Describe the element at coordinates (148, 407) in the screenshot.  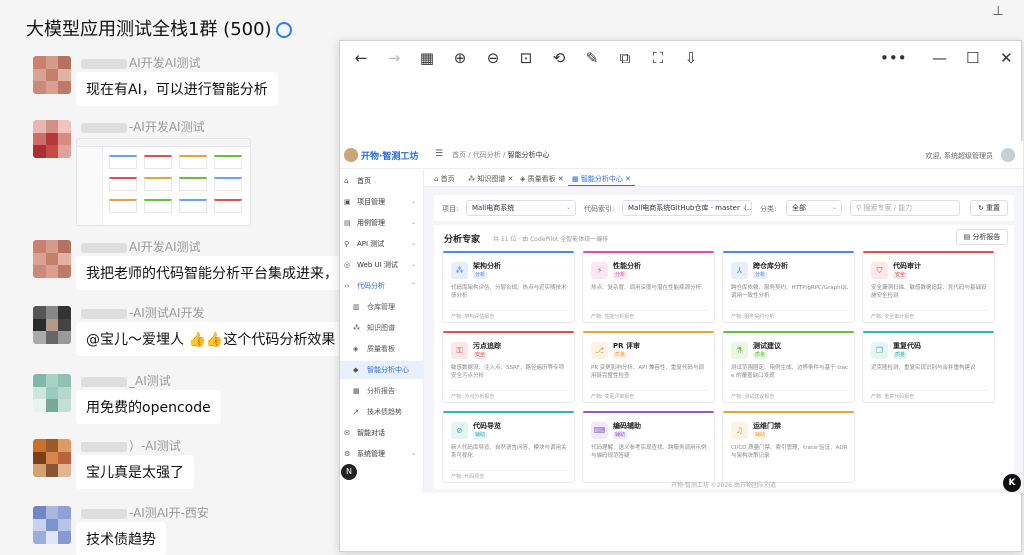
I see `message-bubble: 用免费的opencode` at that location.